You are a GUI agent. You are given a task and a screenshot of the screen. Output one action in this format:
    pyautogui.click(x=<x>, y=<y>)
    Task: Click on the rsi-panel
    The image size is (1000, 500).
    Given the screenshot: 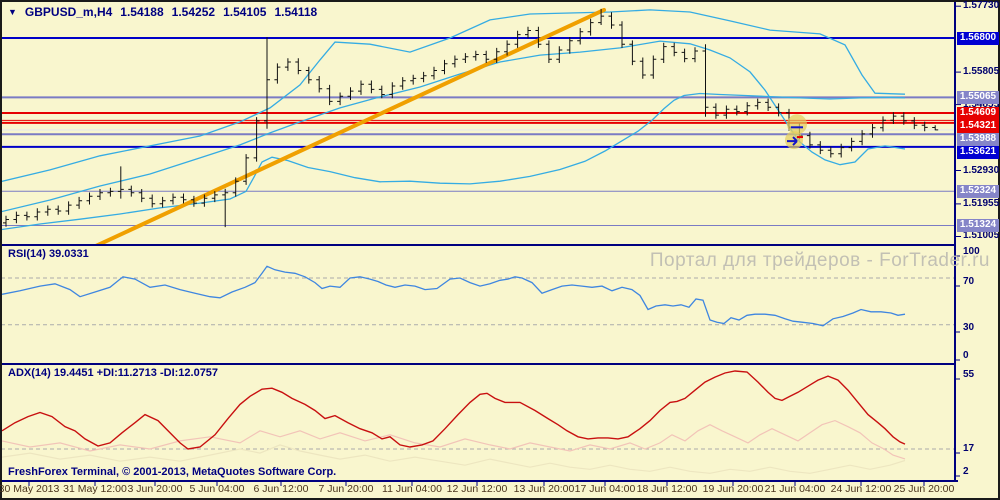 What is the action you would take?
    pyautogui.click(x=478, y=296)
    